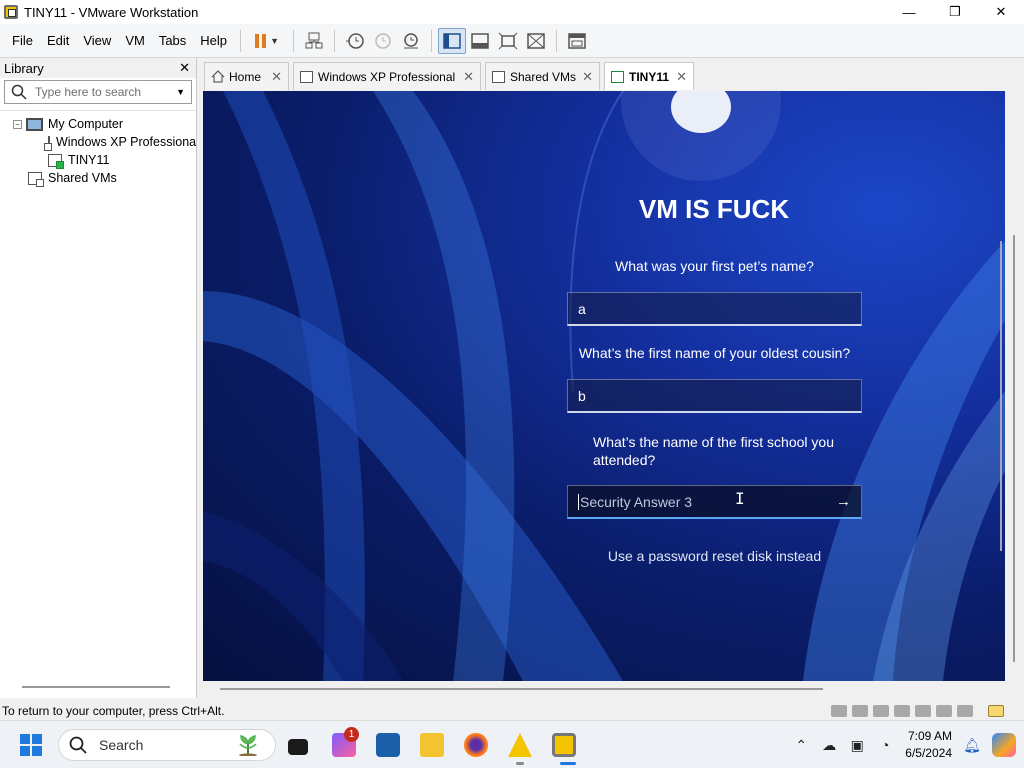 Image resolution: width=1024 pixels, height=768 pixels. I want to click on answer-value: a, so click(582, 308).